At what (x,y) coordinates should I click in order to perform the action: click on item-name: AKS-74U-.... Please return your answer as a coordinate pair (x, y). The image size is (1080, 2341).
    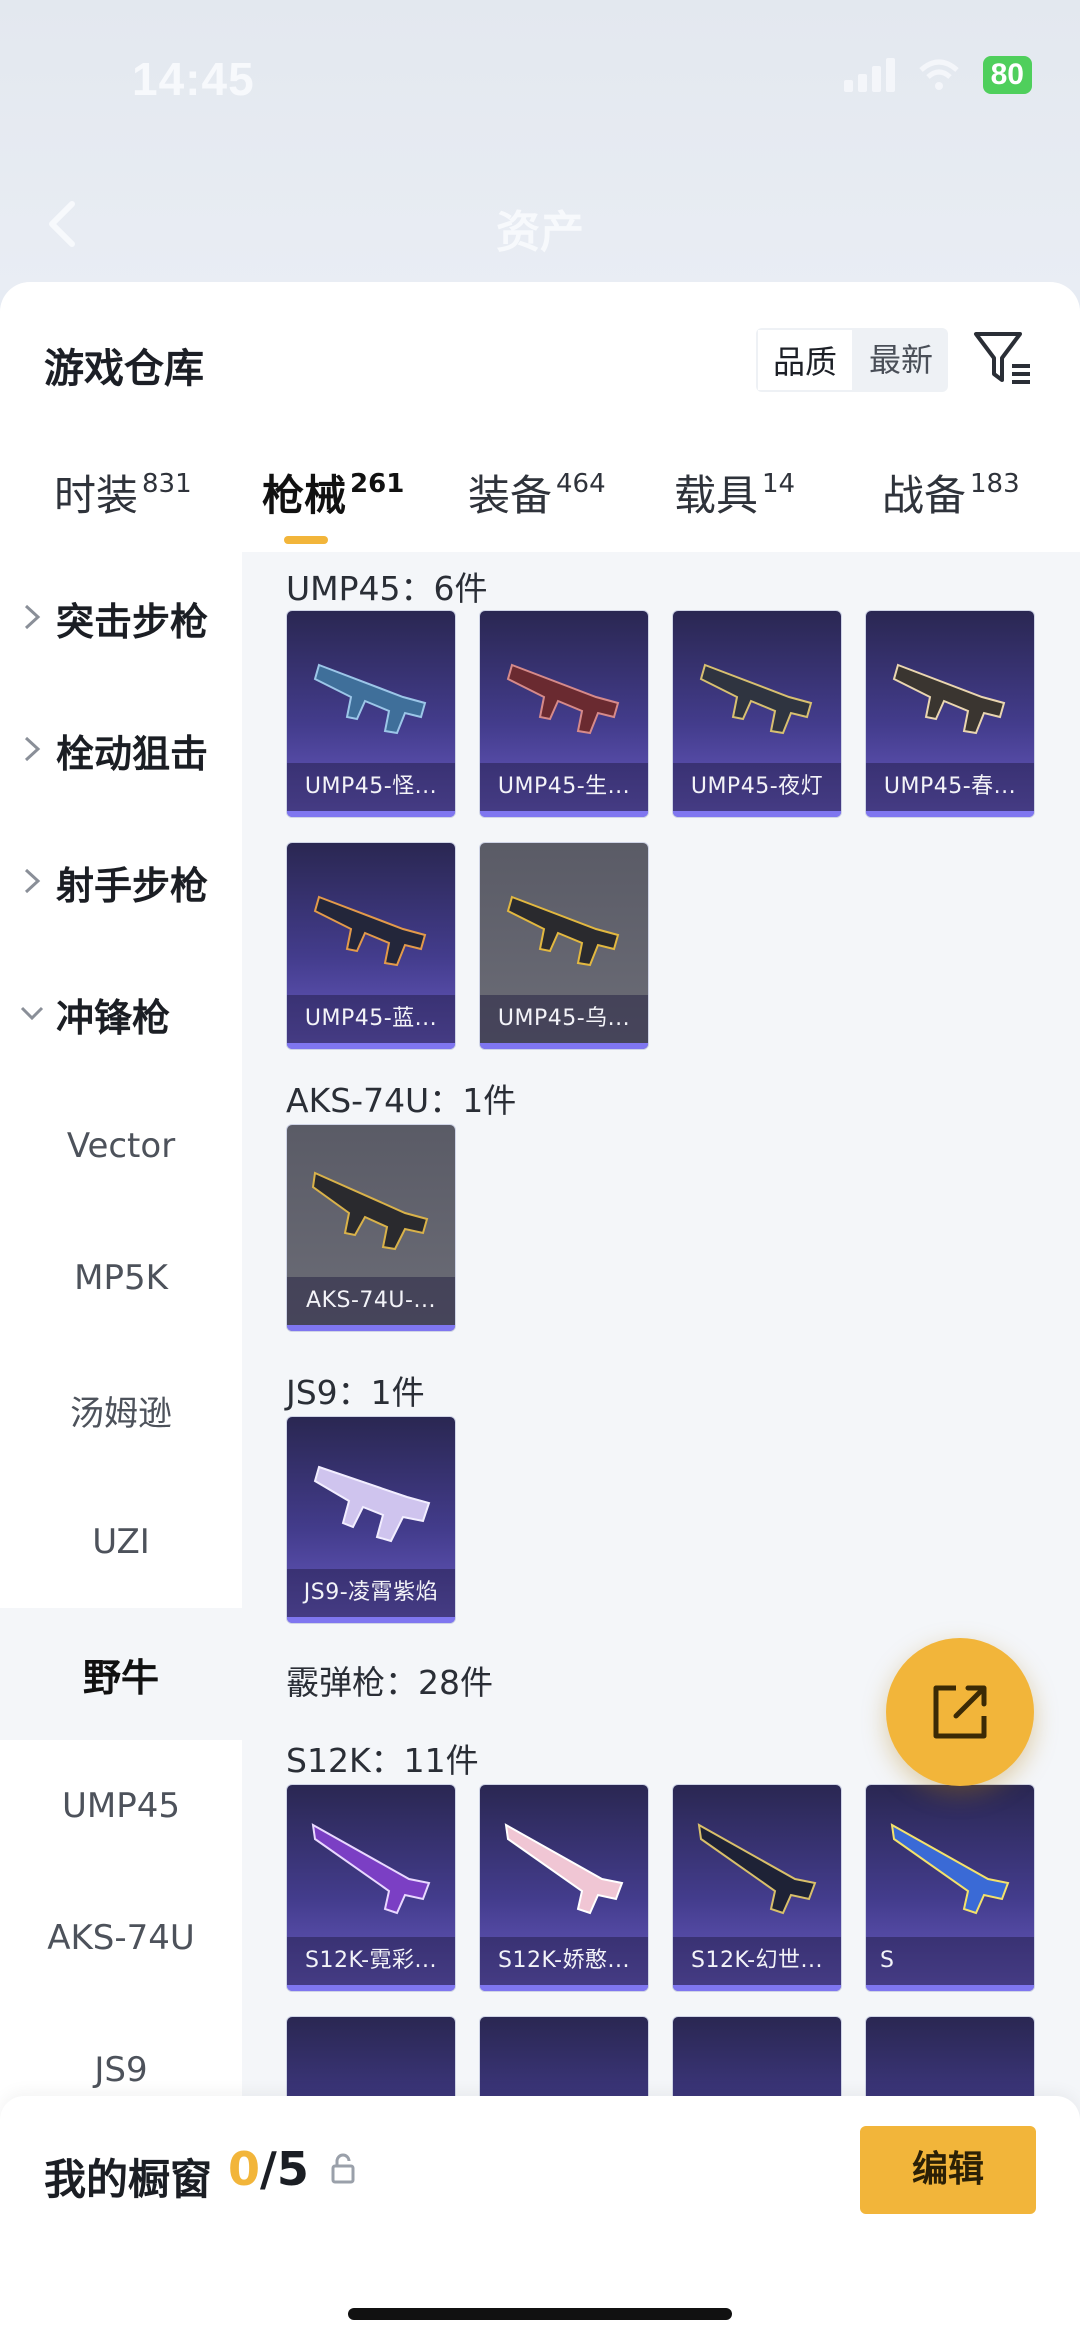
    Looking at the image, I should click on (371, 1301).